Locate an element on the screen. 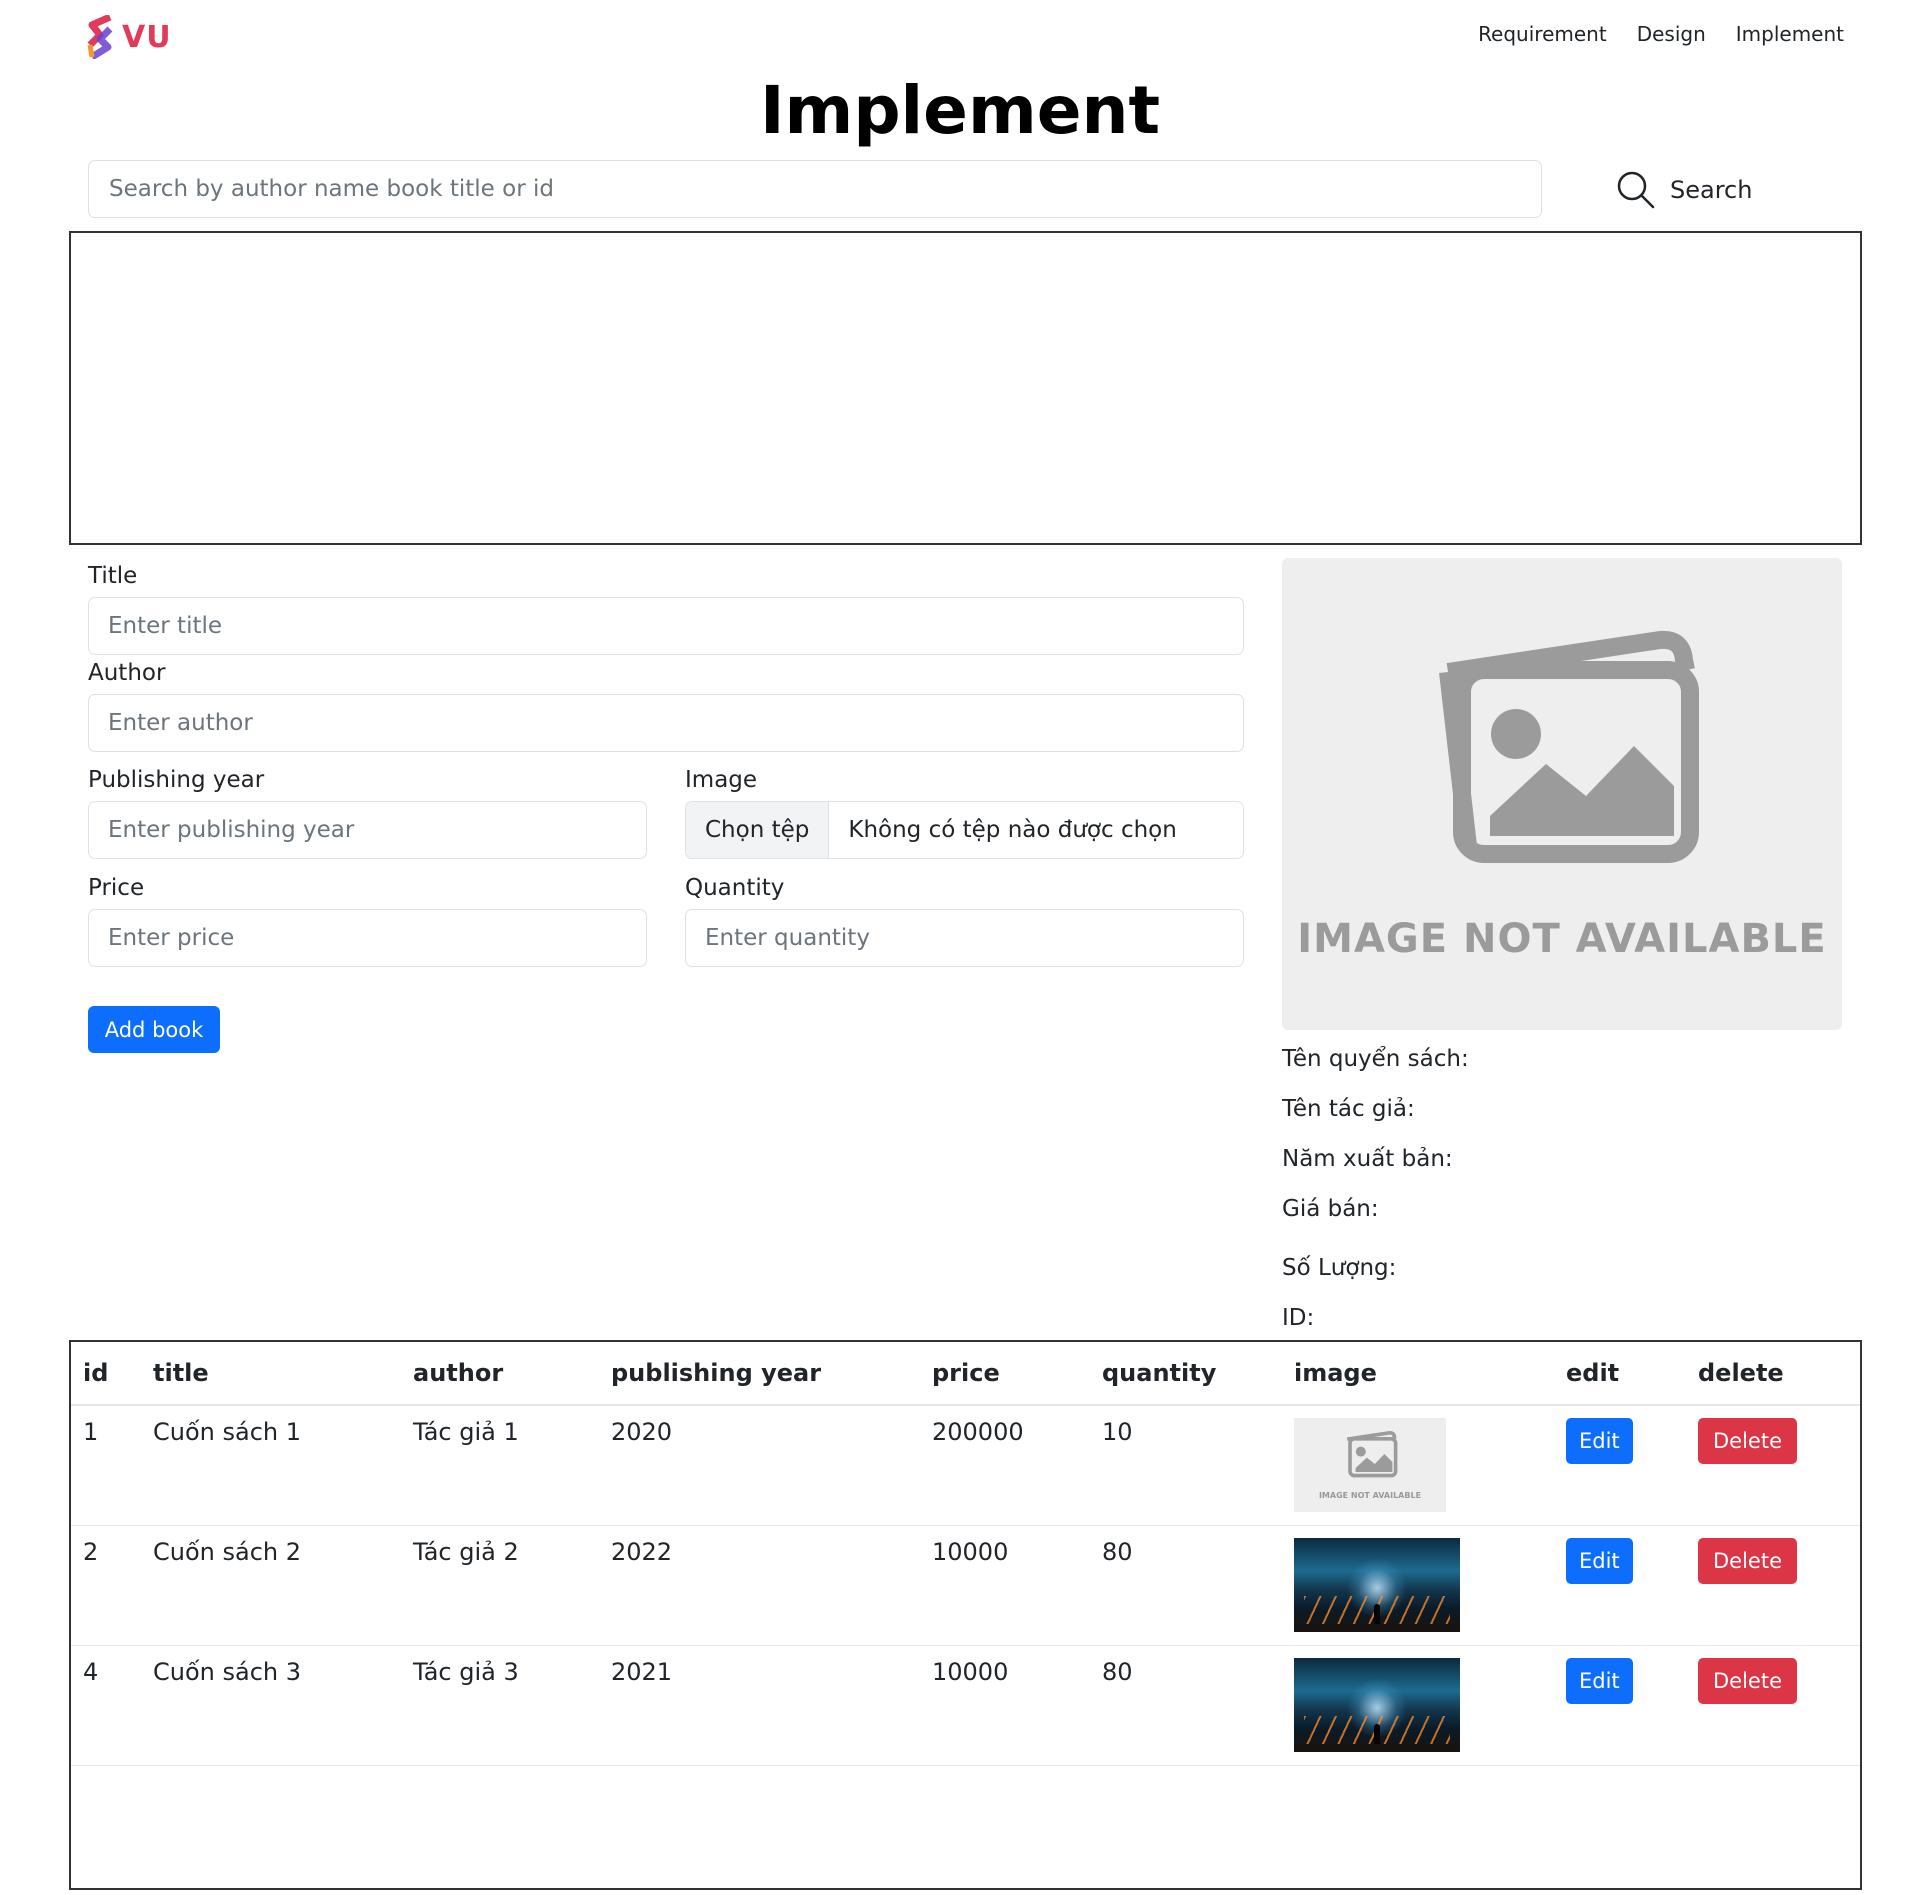 The height and width of the screenshot is (1895, 1920). col-quantity: quantity is located at coordinates (1186, 1374).